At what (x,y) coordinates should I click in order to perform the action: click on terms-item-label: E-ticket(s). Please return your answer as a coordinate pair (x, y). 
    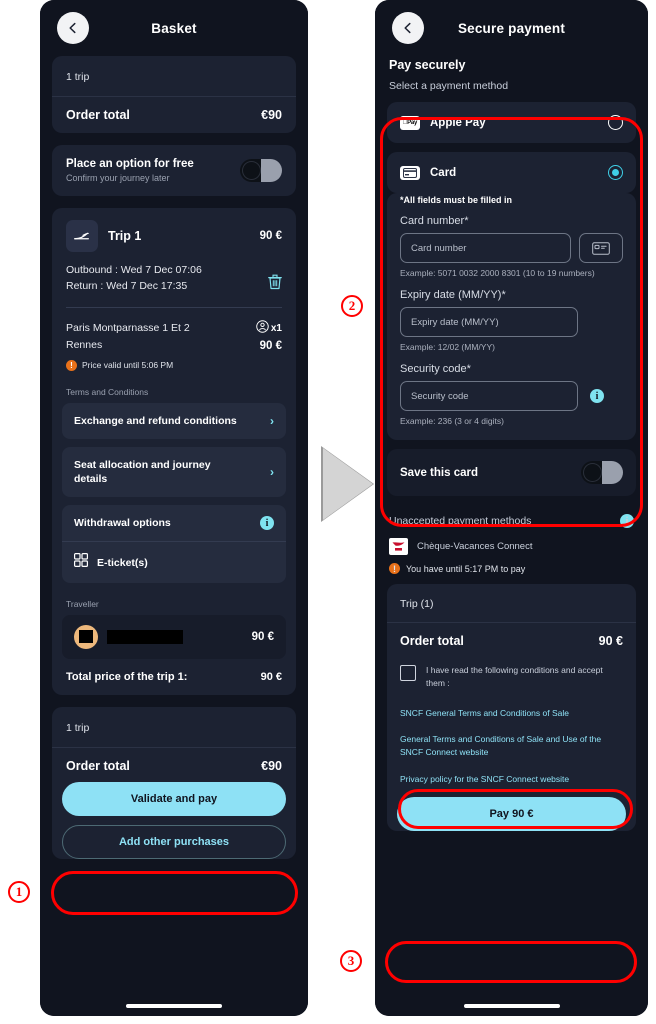
    Looking at the image, I should click on (122, 562).